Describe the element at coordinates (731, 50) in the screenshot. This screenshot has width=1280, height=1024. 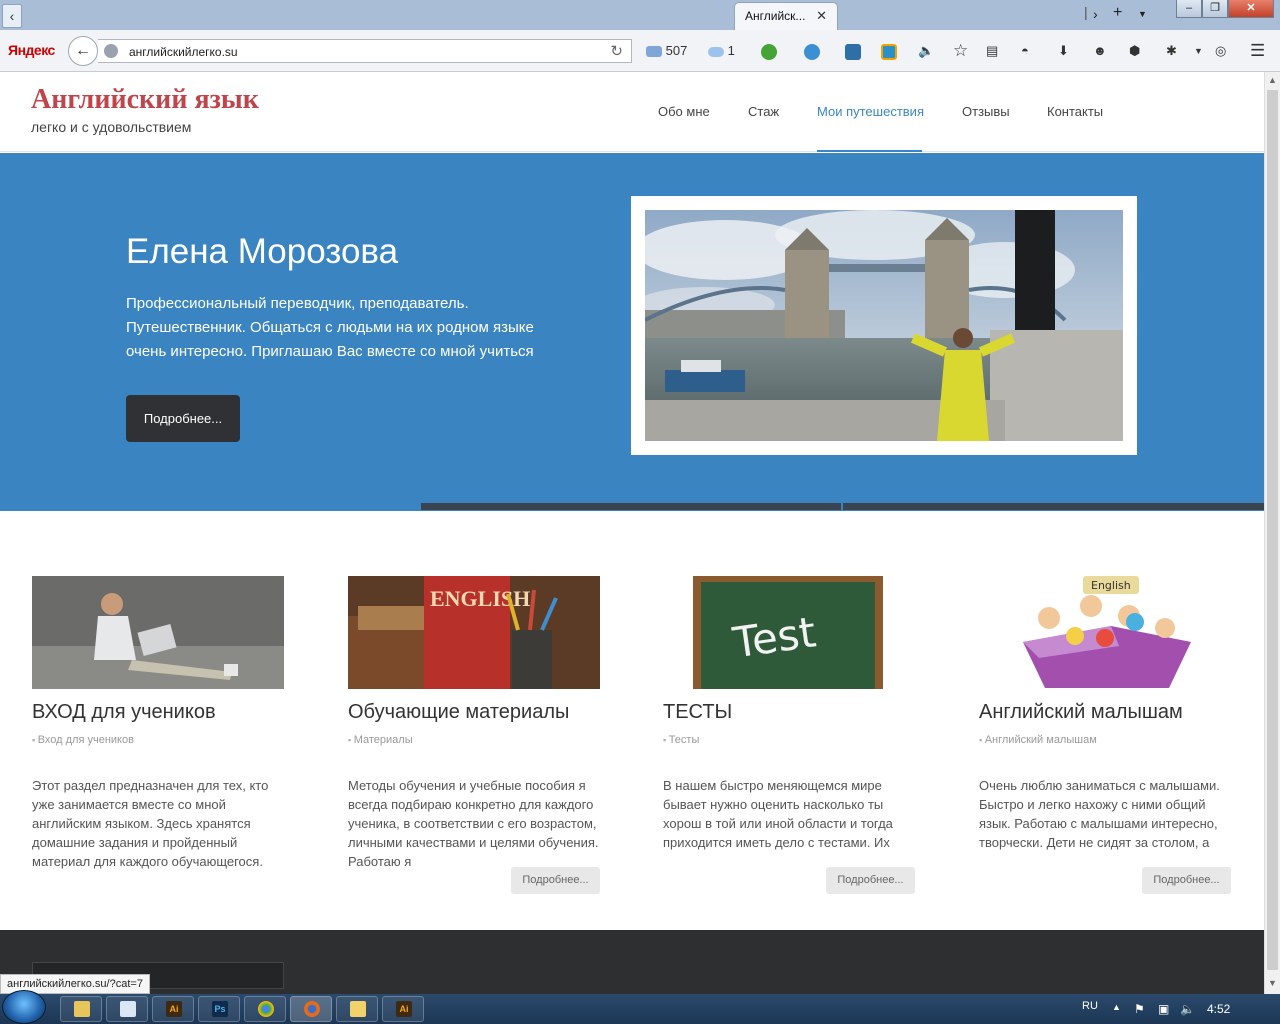
I see `cloud-count: 1` at that location.